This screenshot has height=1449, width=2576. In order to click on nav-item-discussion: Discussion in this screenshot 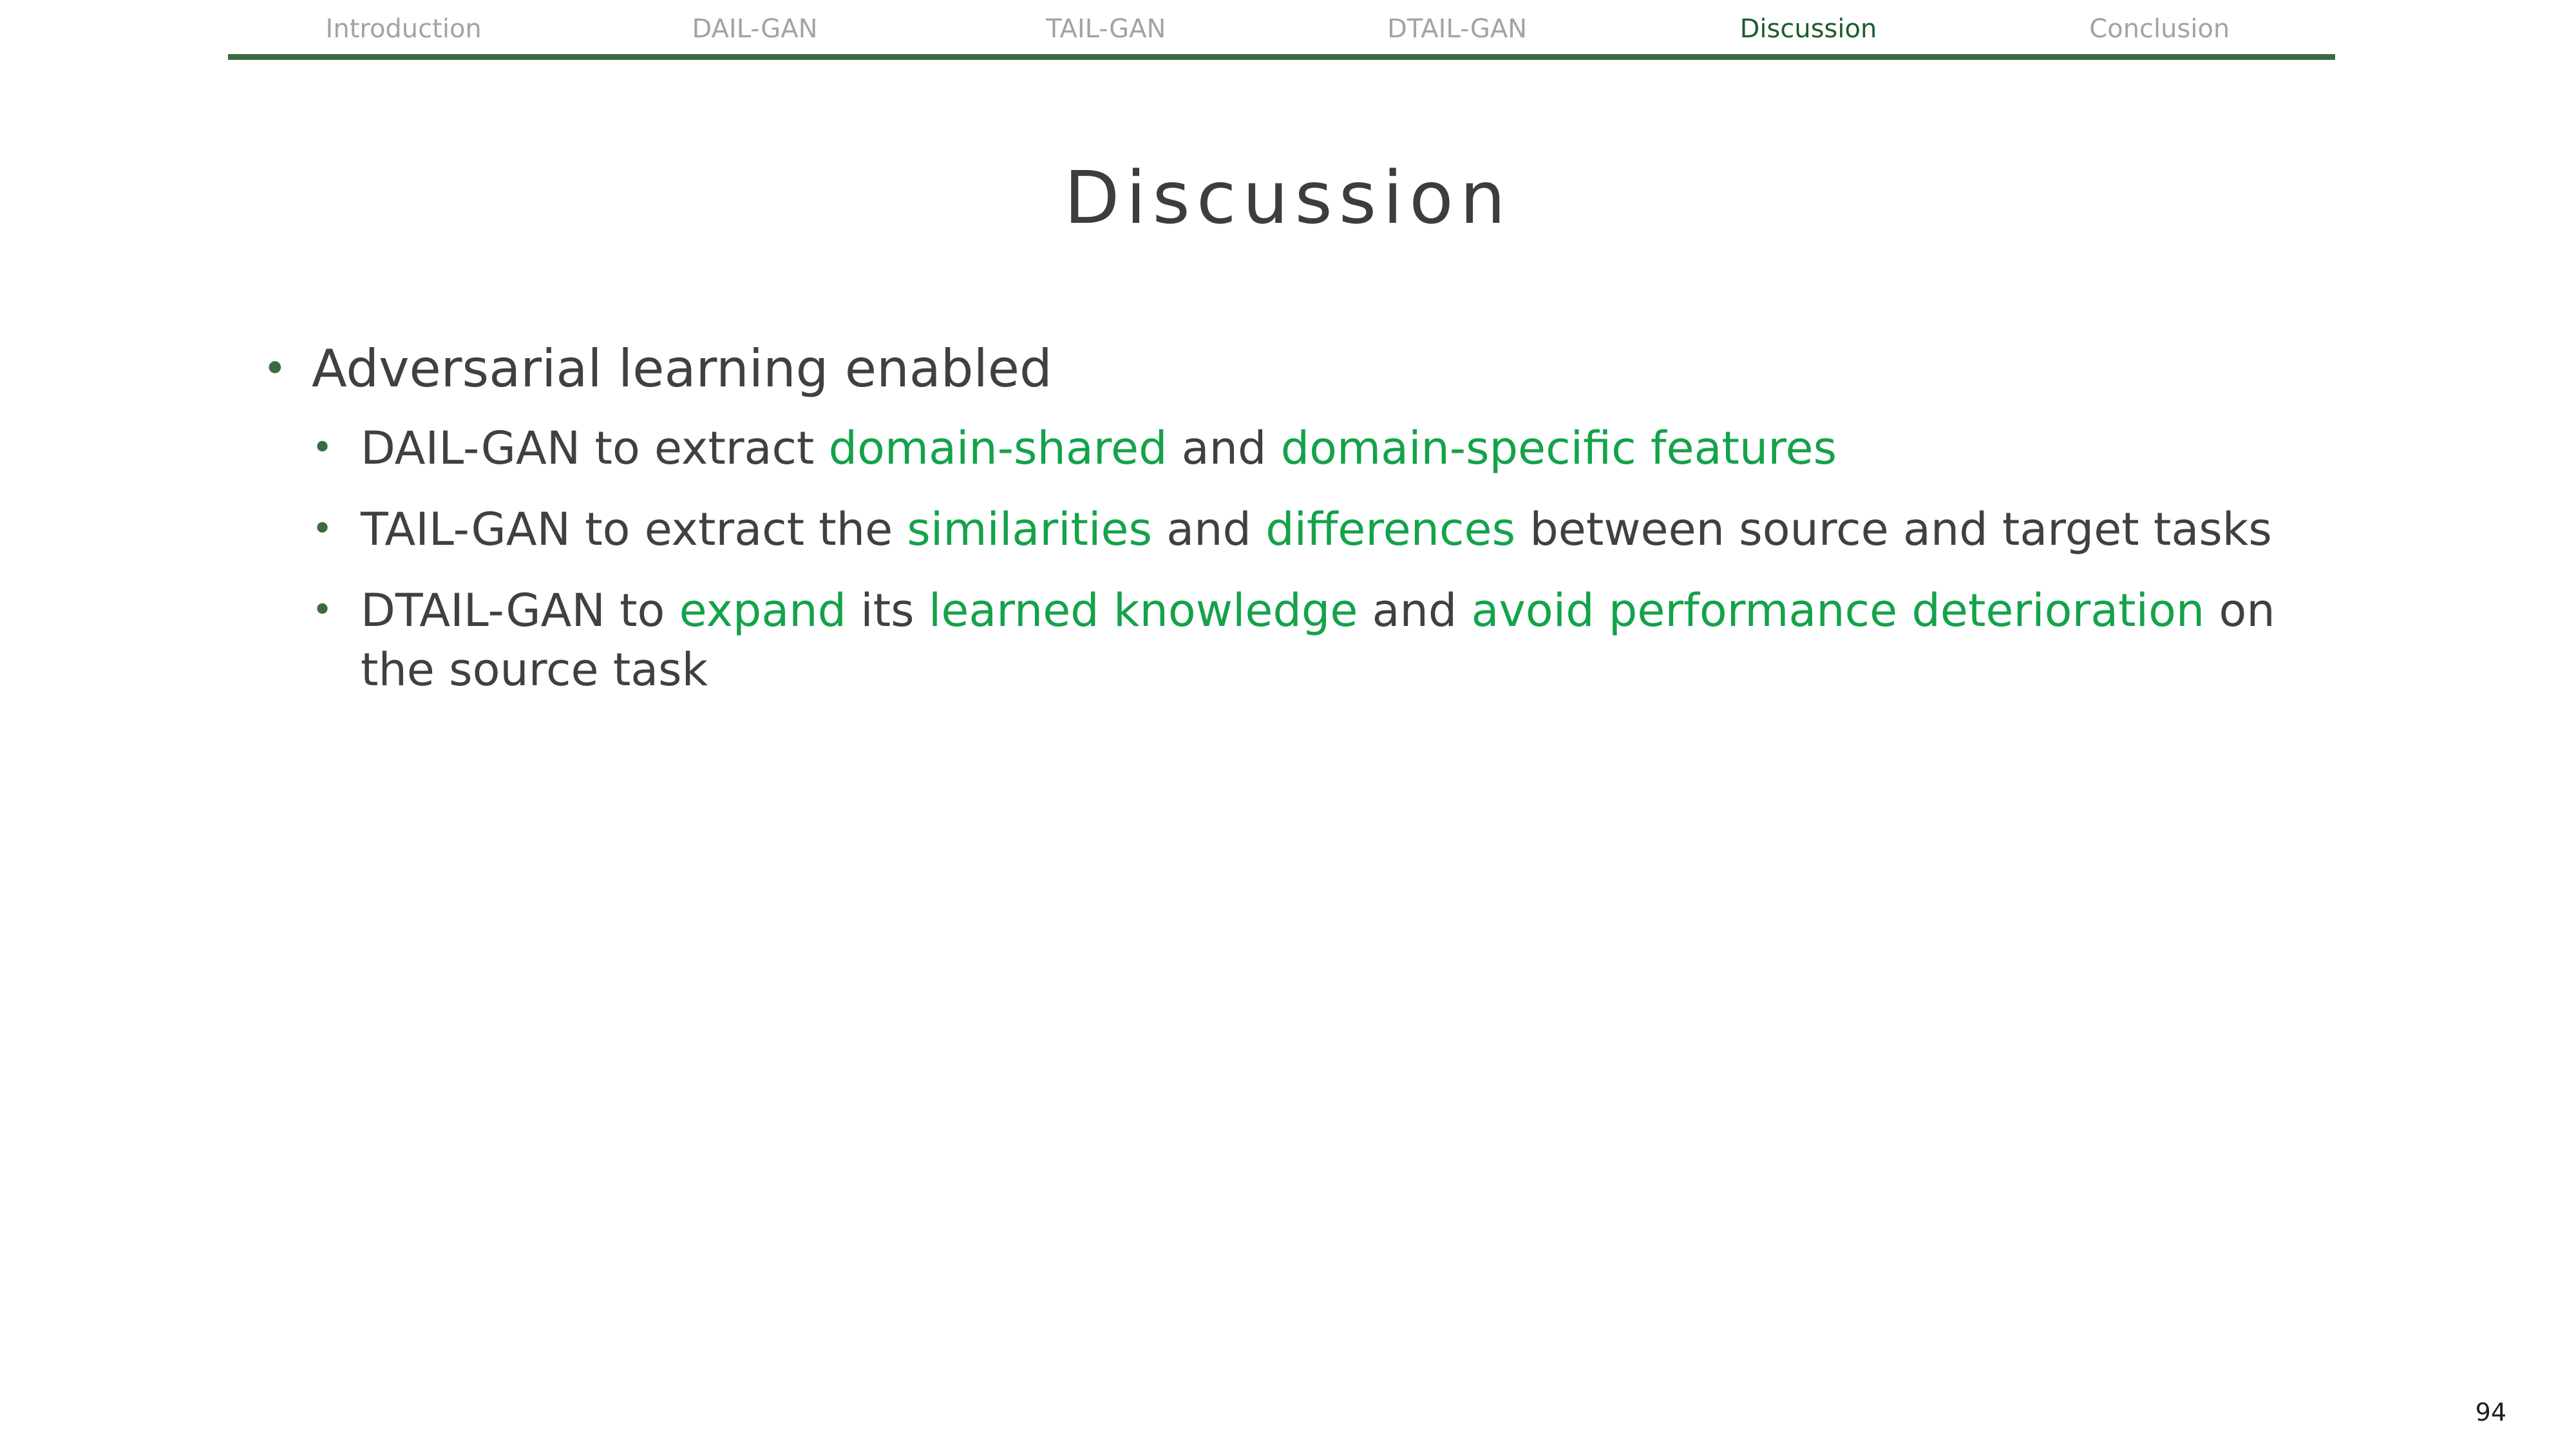, I will do `click(1808, 29)`.